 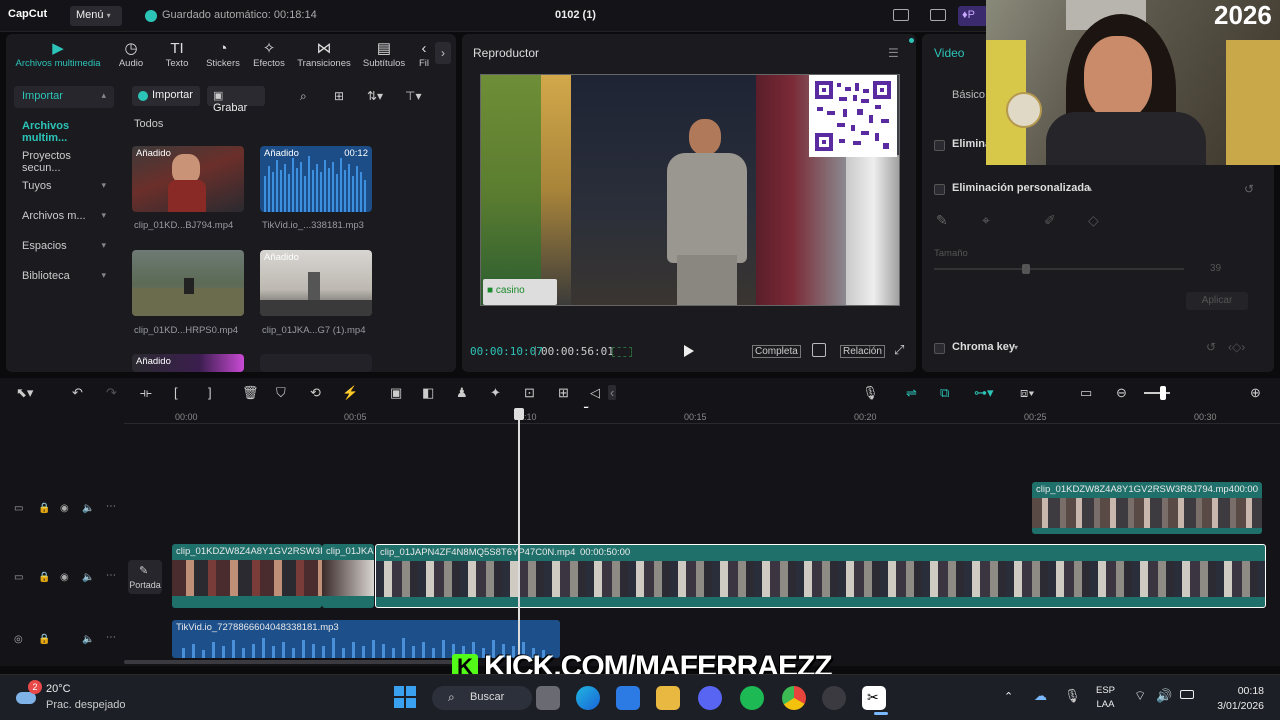 I want to click on timeline-scrollbar, so click(x=294, y=662).